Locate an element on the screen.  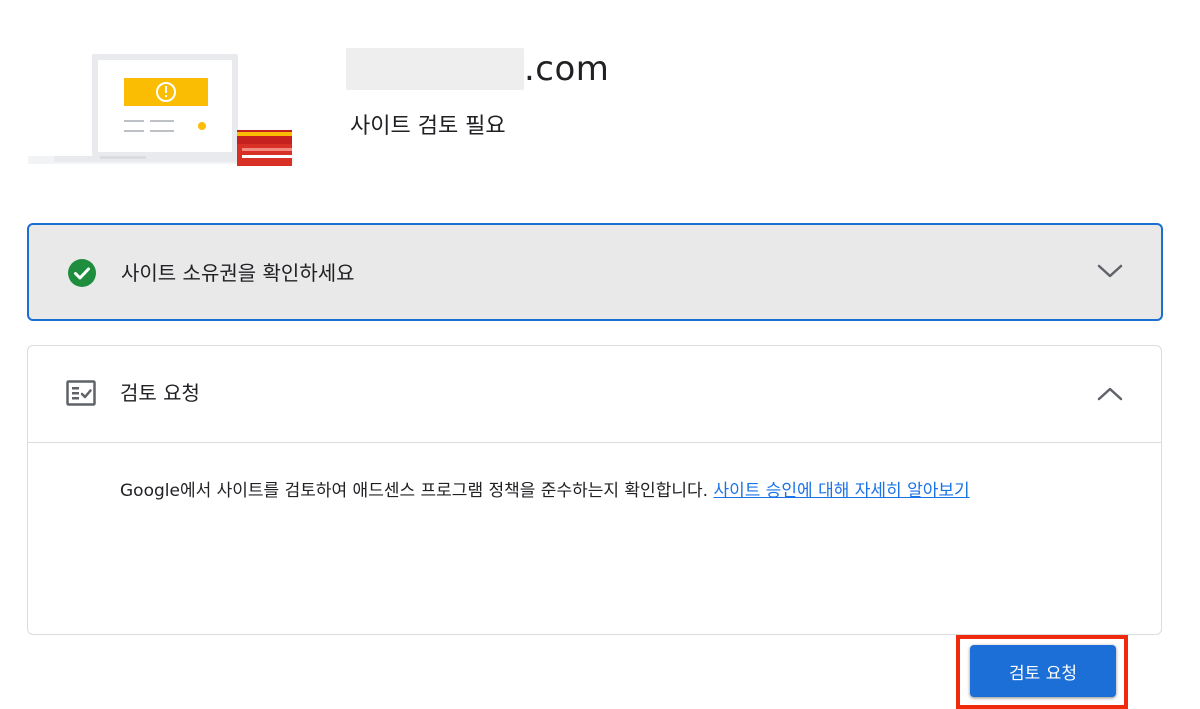
site-review-illustration is located at coordinates (161, 110).